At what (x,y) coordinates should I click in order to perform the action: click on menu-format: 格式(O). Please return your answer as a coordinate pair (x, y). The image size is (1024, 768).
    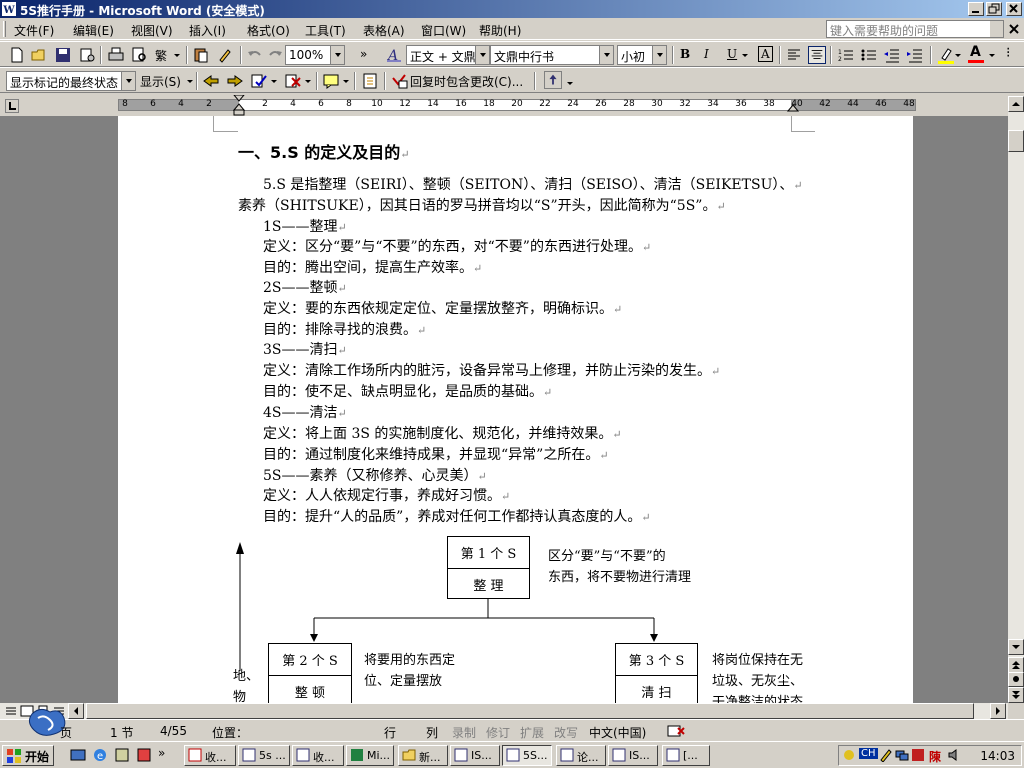
    Looking at the image, I should click on (268, 30).